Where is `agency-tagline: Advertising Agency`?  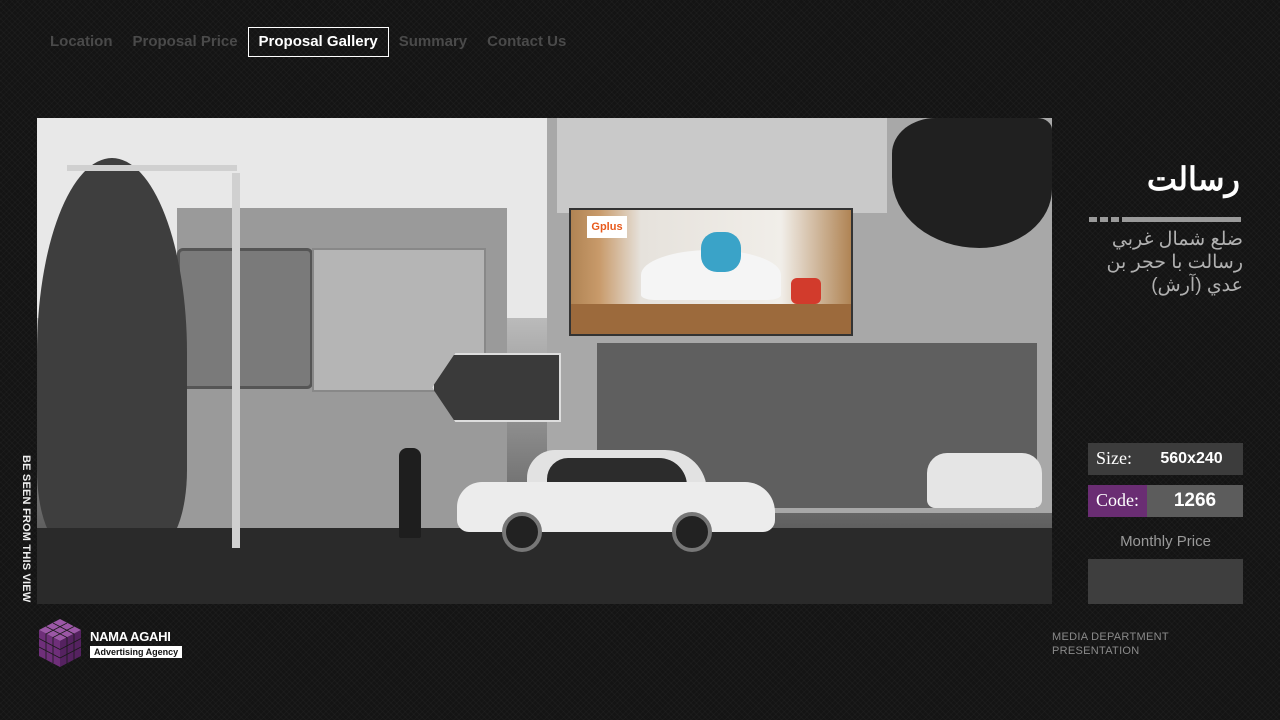 agency-tagline: Advertising Agency is located at coordinates (136, 651).